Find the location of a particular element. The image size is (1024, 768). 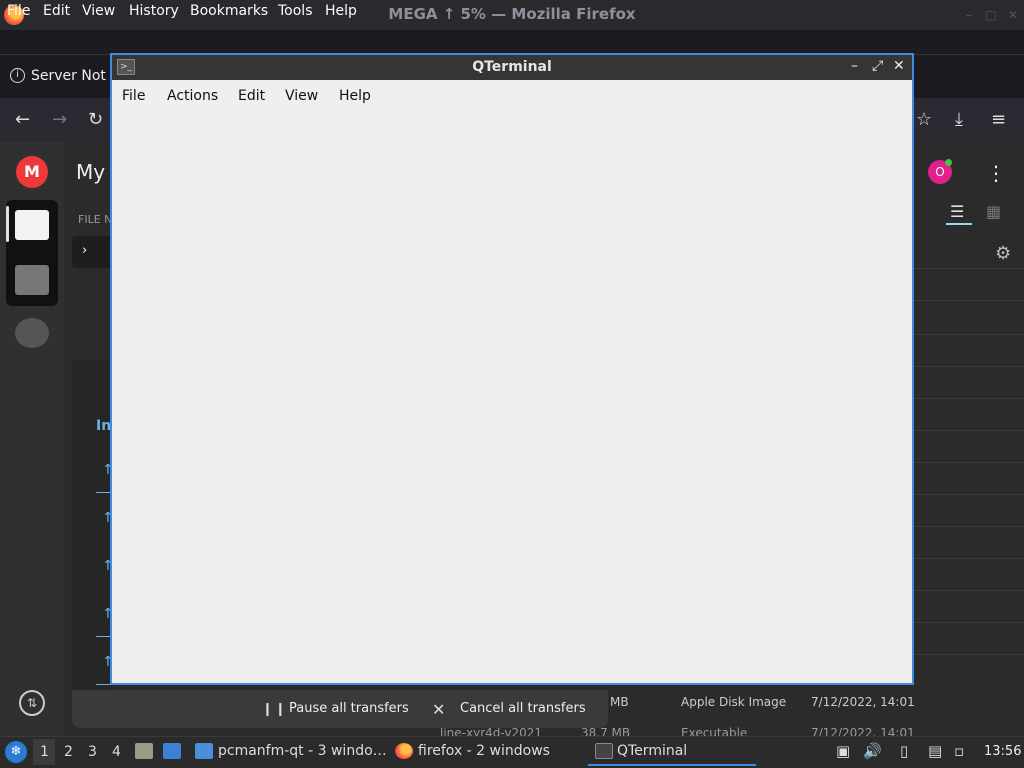

folder-icon is located at coordinates (204, 751).